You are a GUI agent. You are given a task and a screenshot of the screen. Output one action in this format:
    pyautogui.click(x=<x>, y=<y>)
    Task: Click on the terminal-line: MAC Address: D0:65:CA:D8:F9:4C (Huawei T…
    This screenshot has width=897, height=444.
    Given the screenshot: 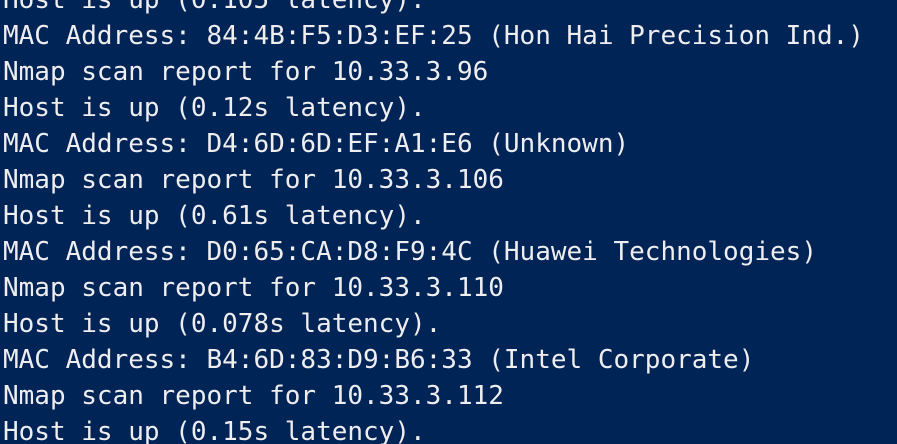 What is the action you would take?
    pyautogui.click(x=410, y=252)
    